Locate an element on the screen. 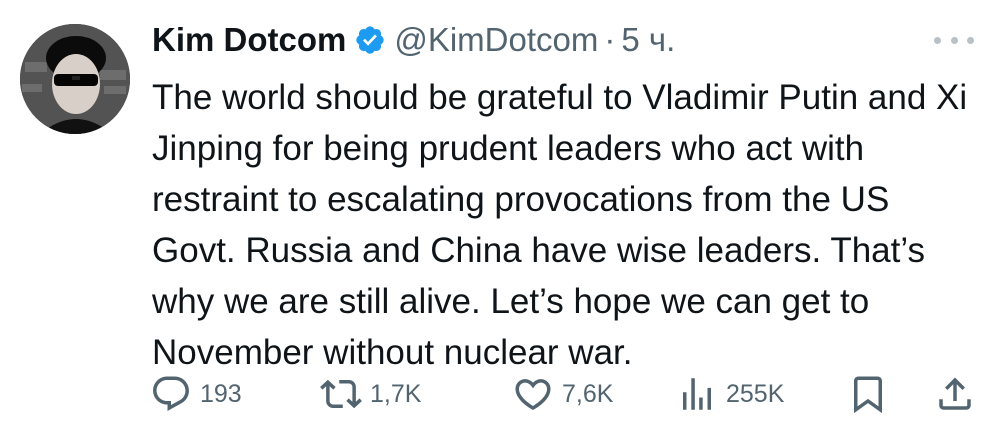  tweet-header: Kim Dotcom @KimDotcom · 5 ч. is located at coordinates (413, 40).